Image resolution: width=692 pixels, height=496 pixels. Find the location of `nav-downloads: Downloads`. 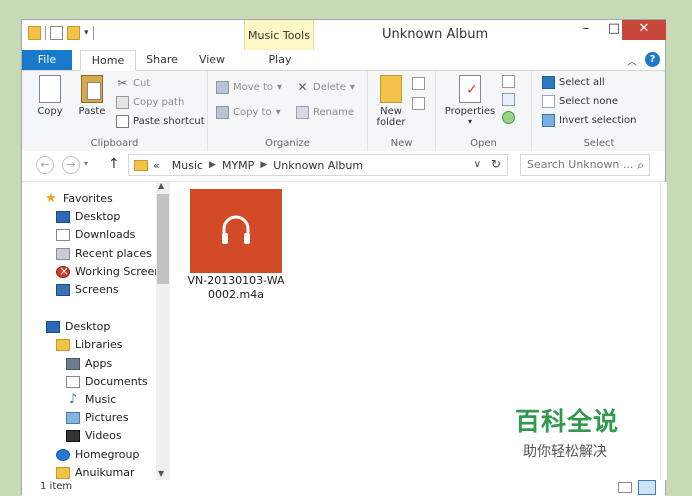

nav-downloads: Downloads is located at coordinates (95, 234).